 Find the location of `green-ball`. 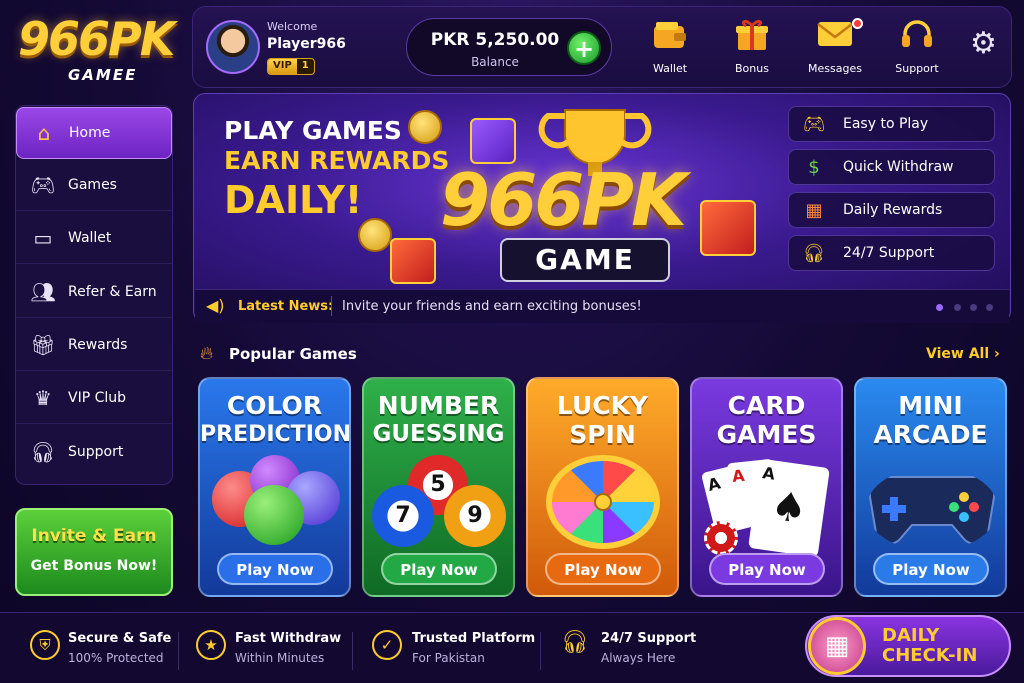

green-ball is located at coordinates (274, 515).